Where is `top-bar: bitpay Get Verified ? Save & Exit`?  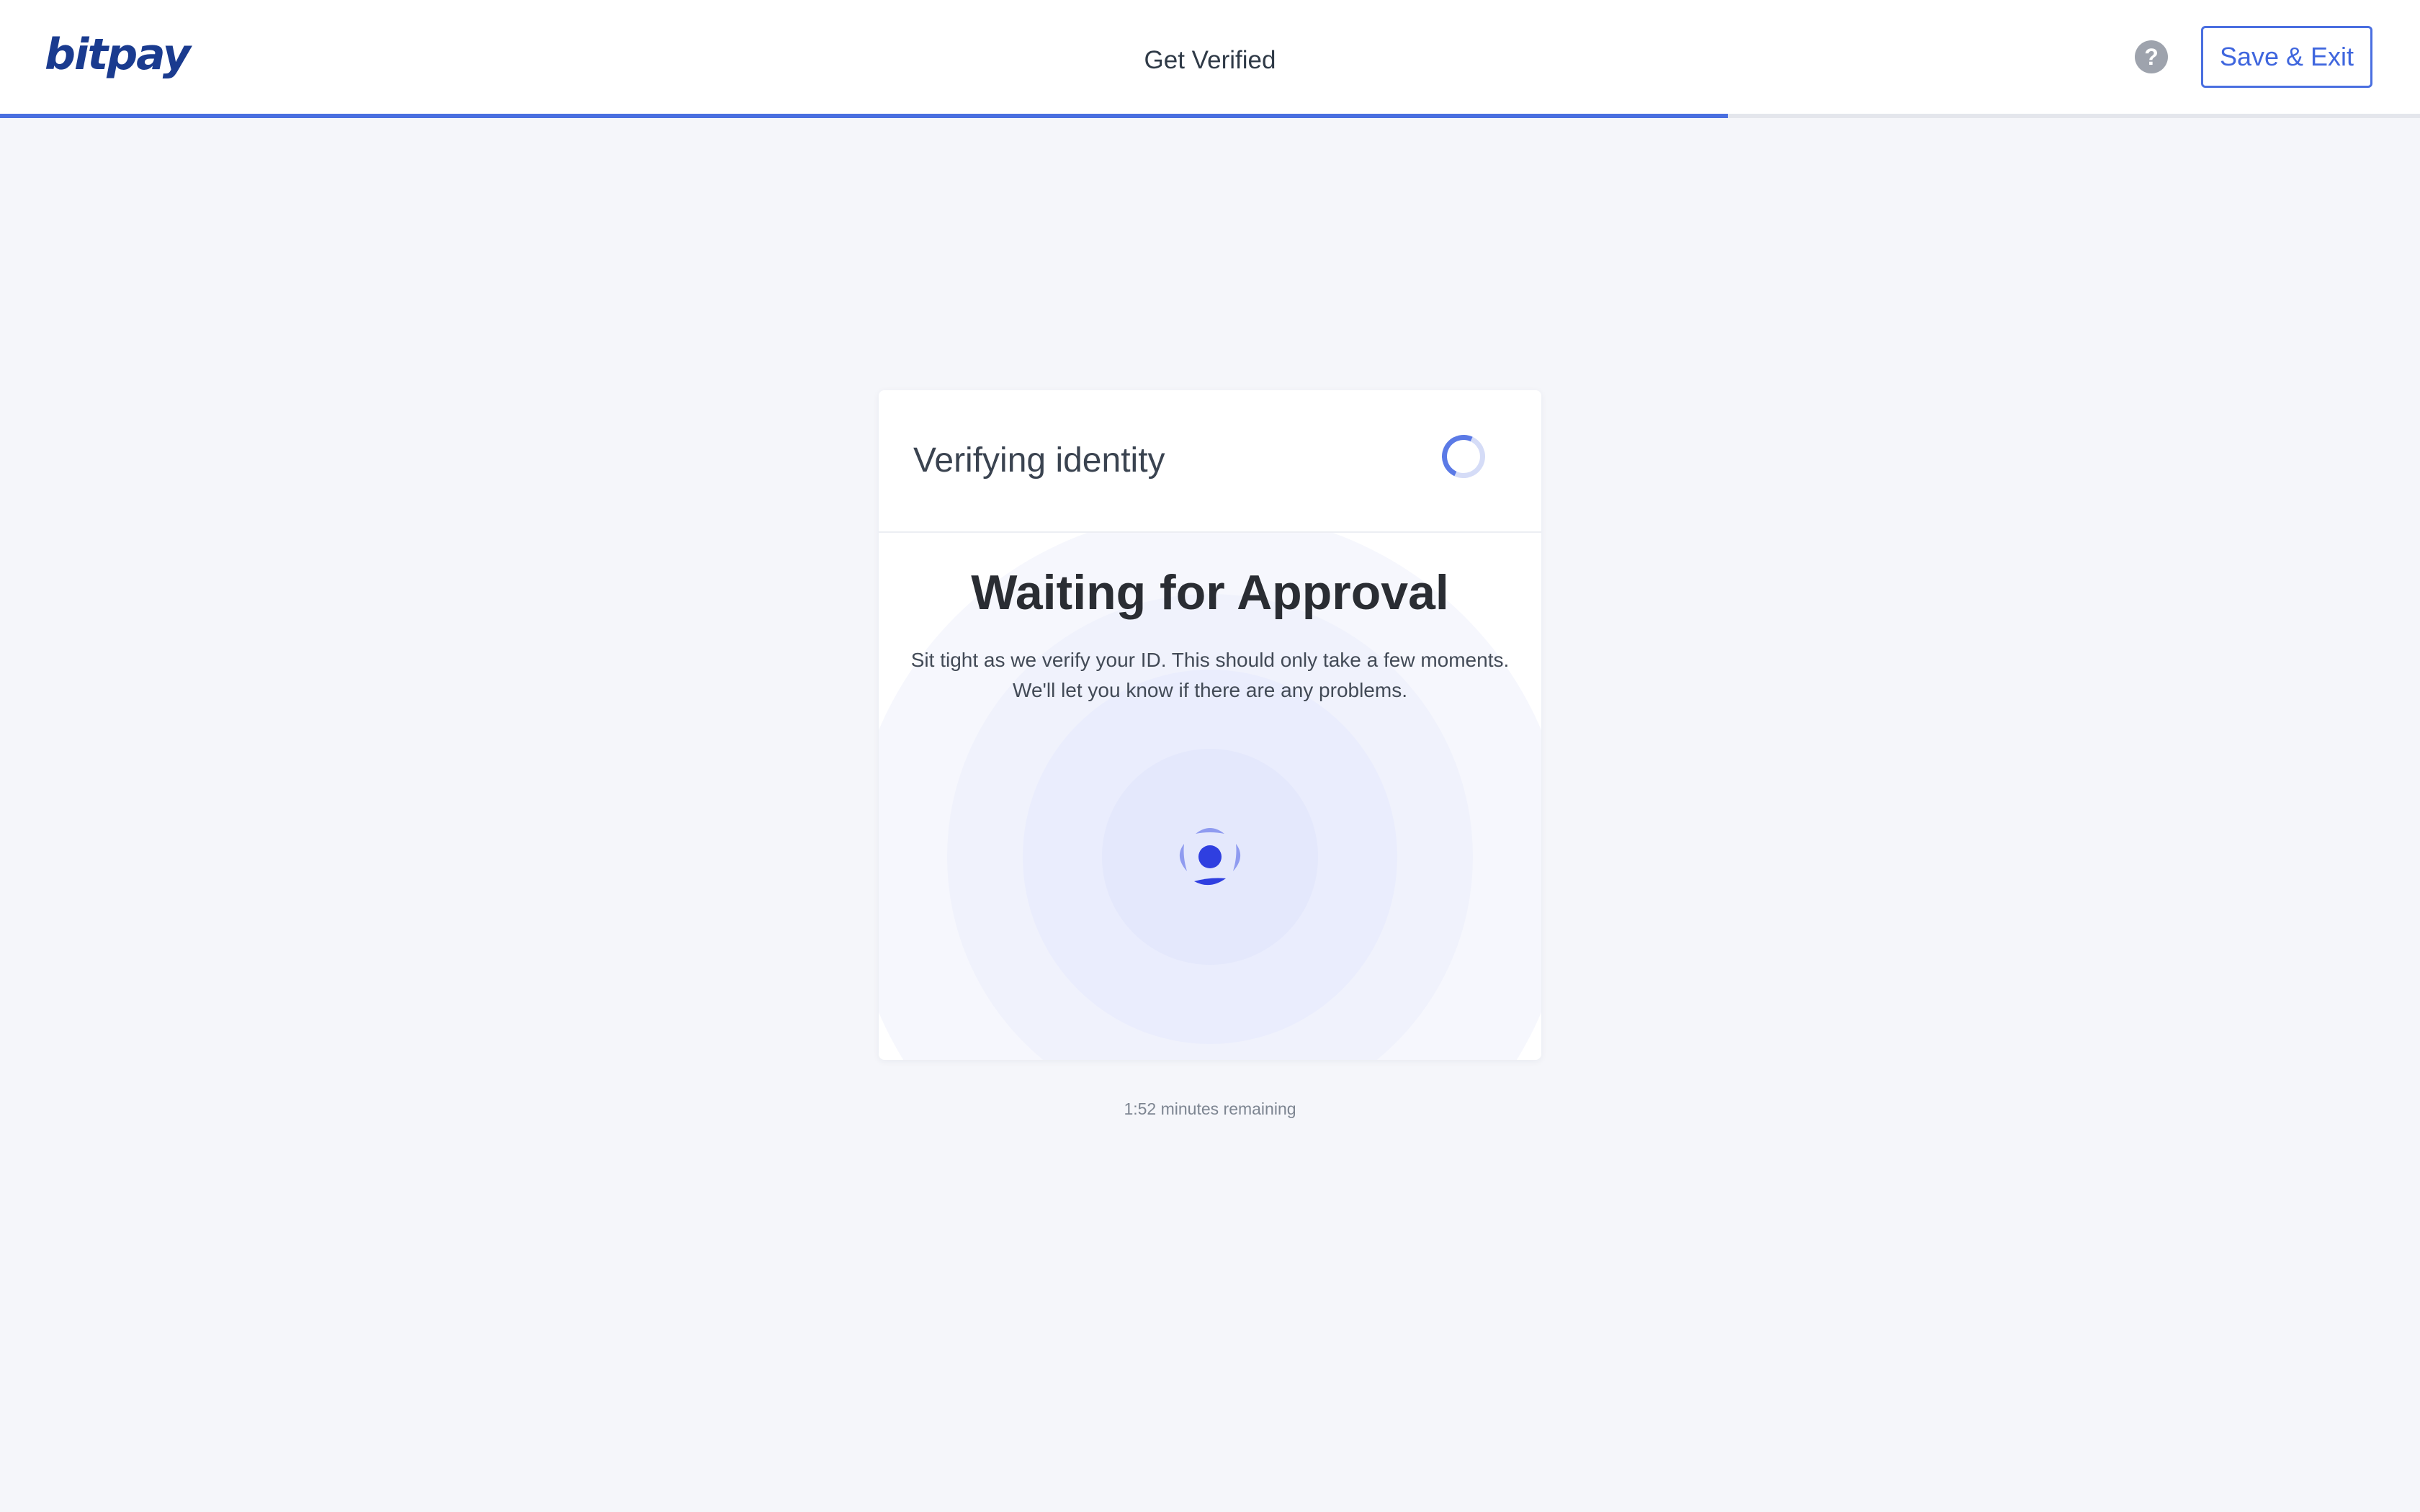
top-bar: bitpay Get Verified ? Save & Exit is located at coordinates (1210, 57).